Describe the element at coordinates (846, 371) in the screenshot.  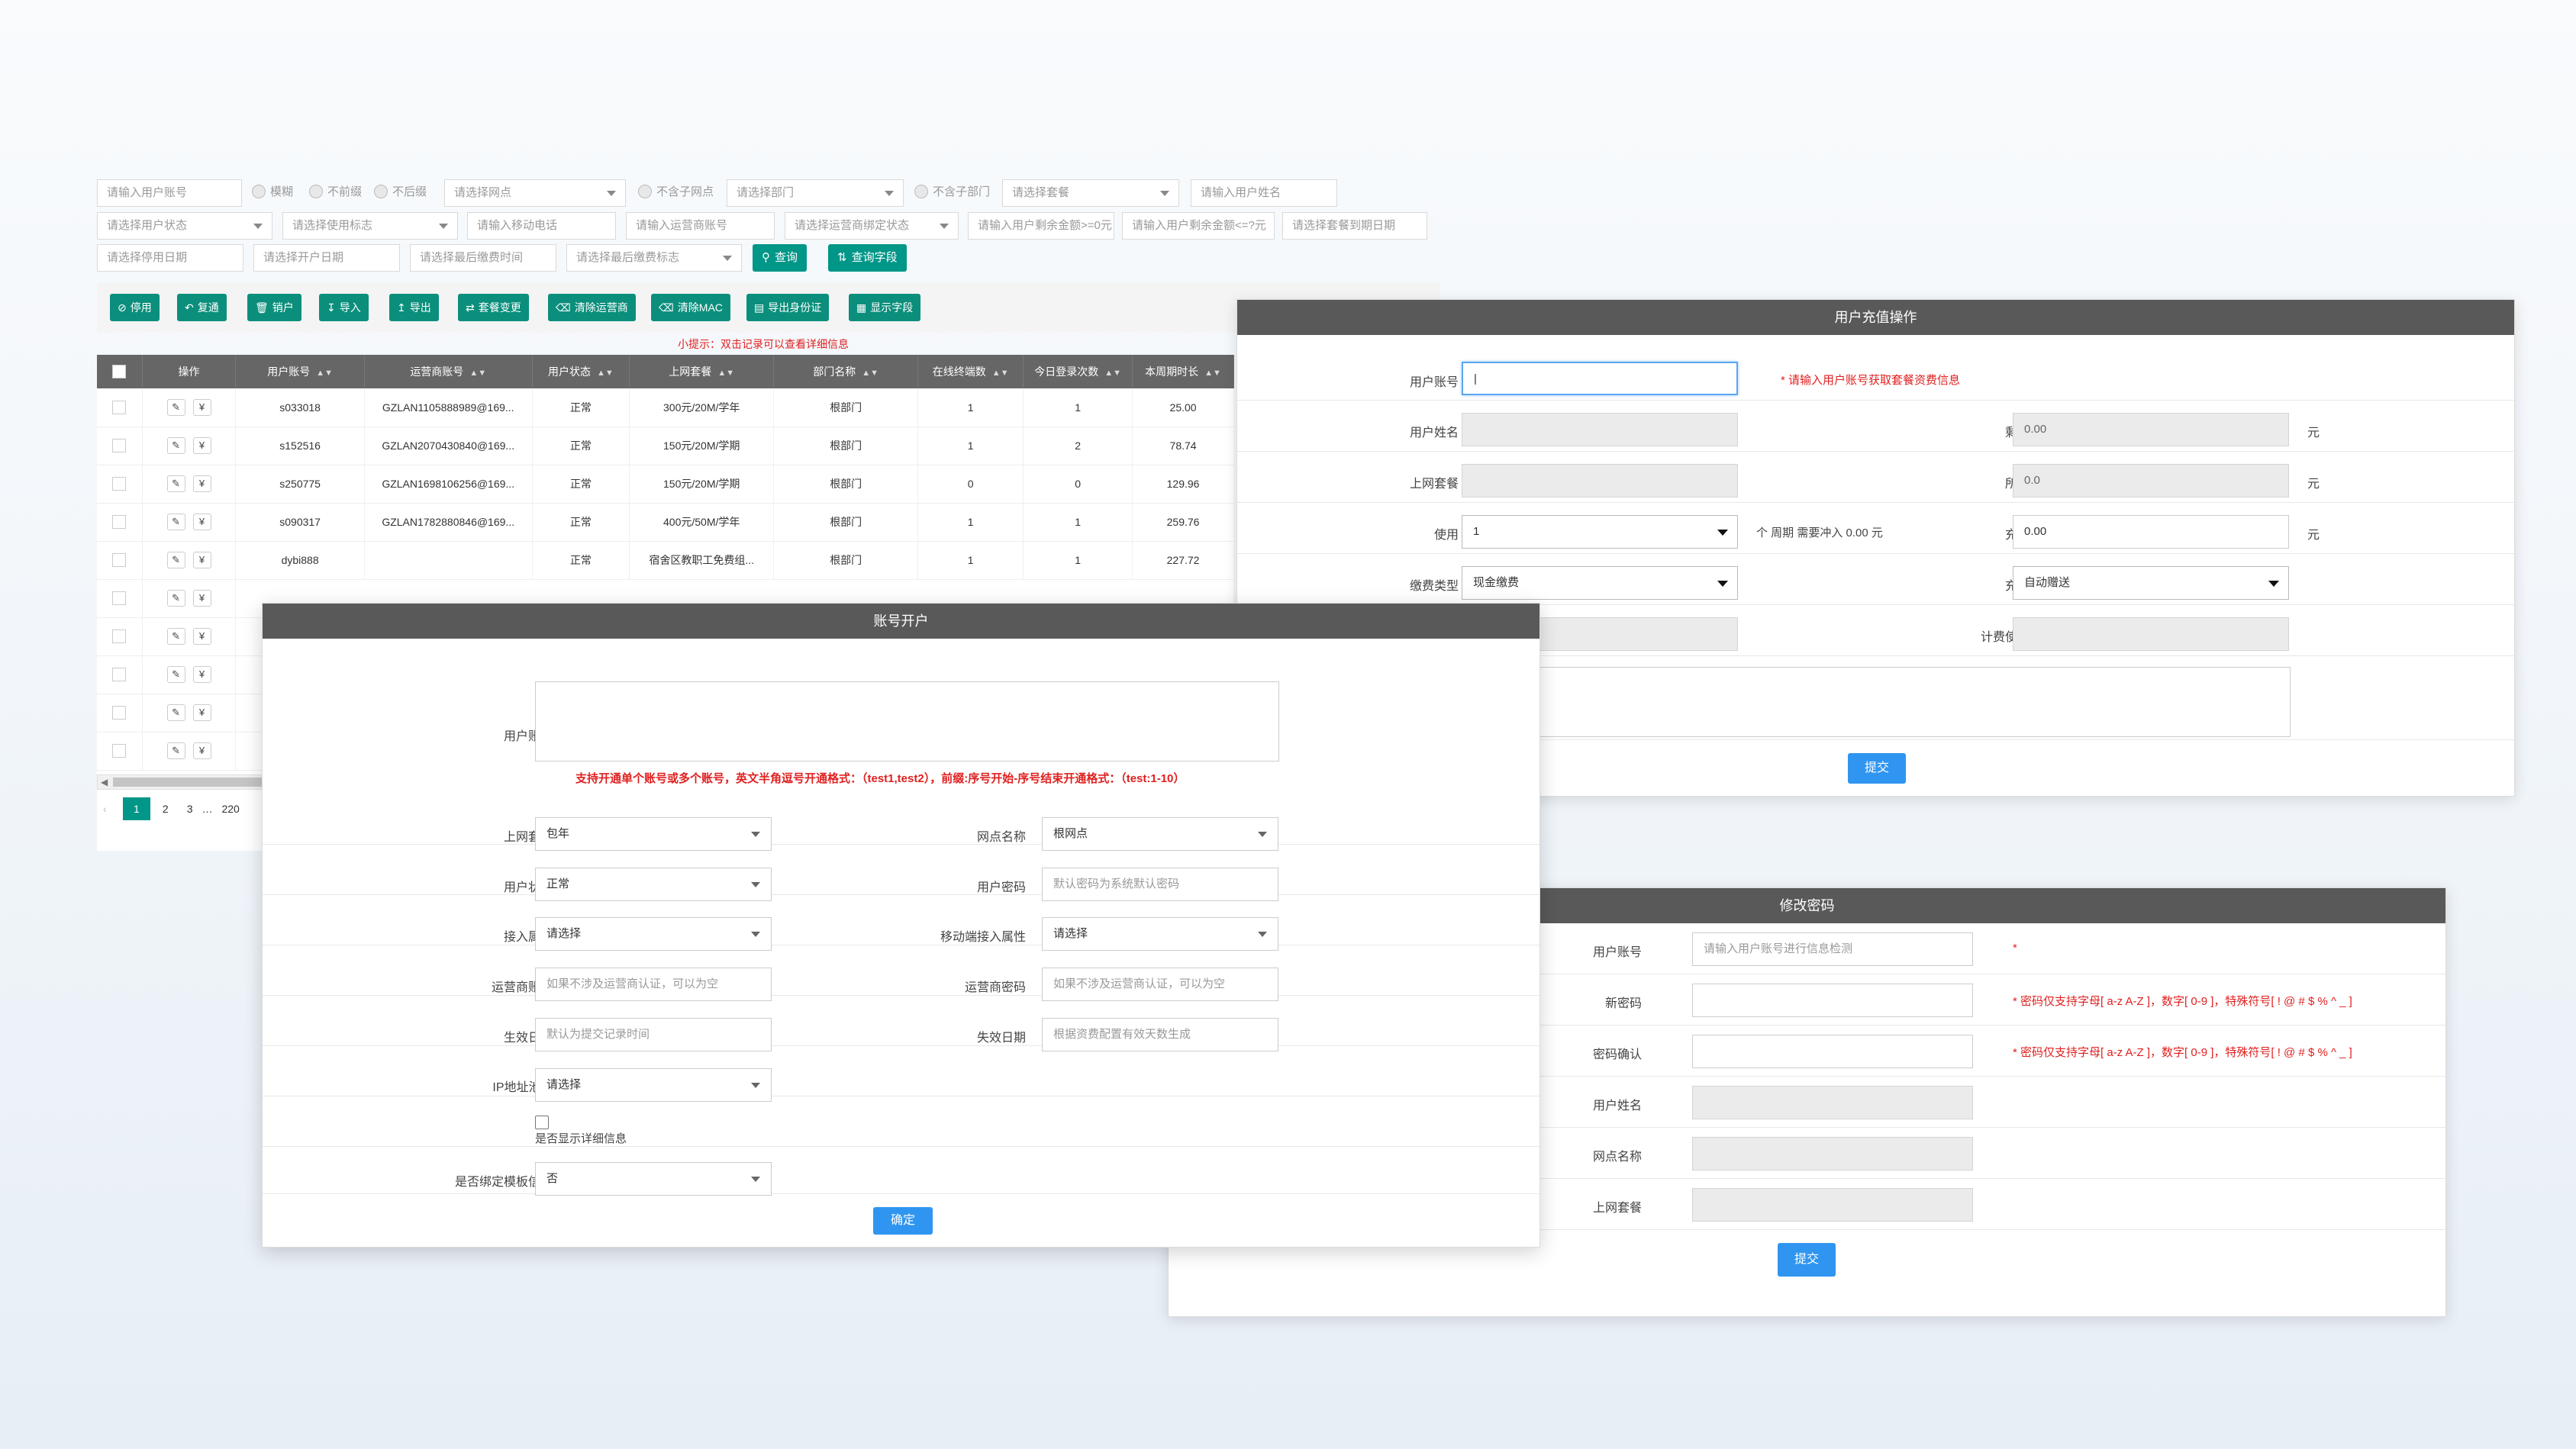
I see `col-header-dept: 部门名称 ▲▼` at that location.